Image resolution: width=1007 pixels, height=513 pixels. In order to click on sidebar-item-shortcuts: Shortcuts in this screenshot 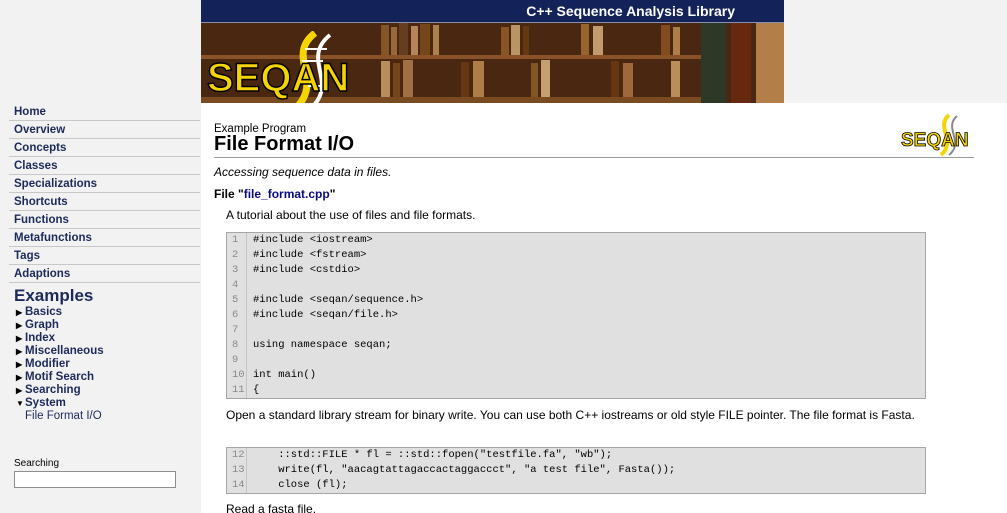, I will do `click(104, 202)`.